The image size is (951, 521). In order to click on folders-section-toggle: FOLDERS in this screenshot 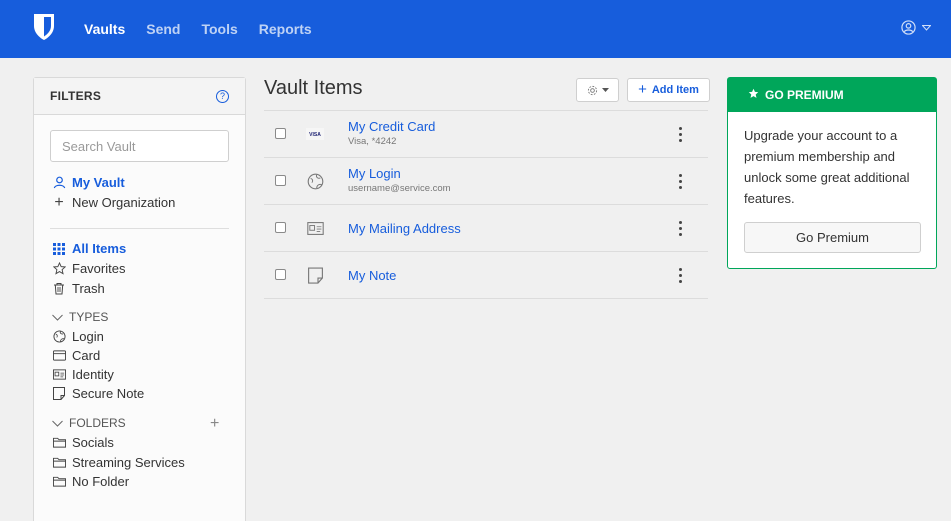, I will do `click(89, 423)`.